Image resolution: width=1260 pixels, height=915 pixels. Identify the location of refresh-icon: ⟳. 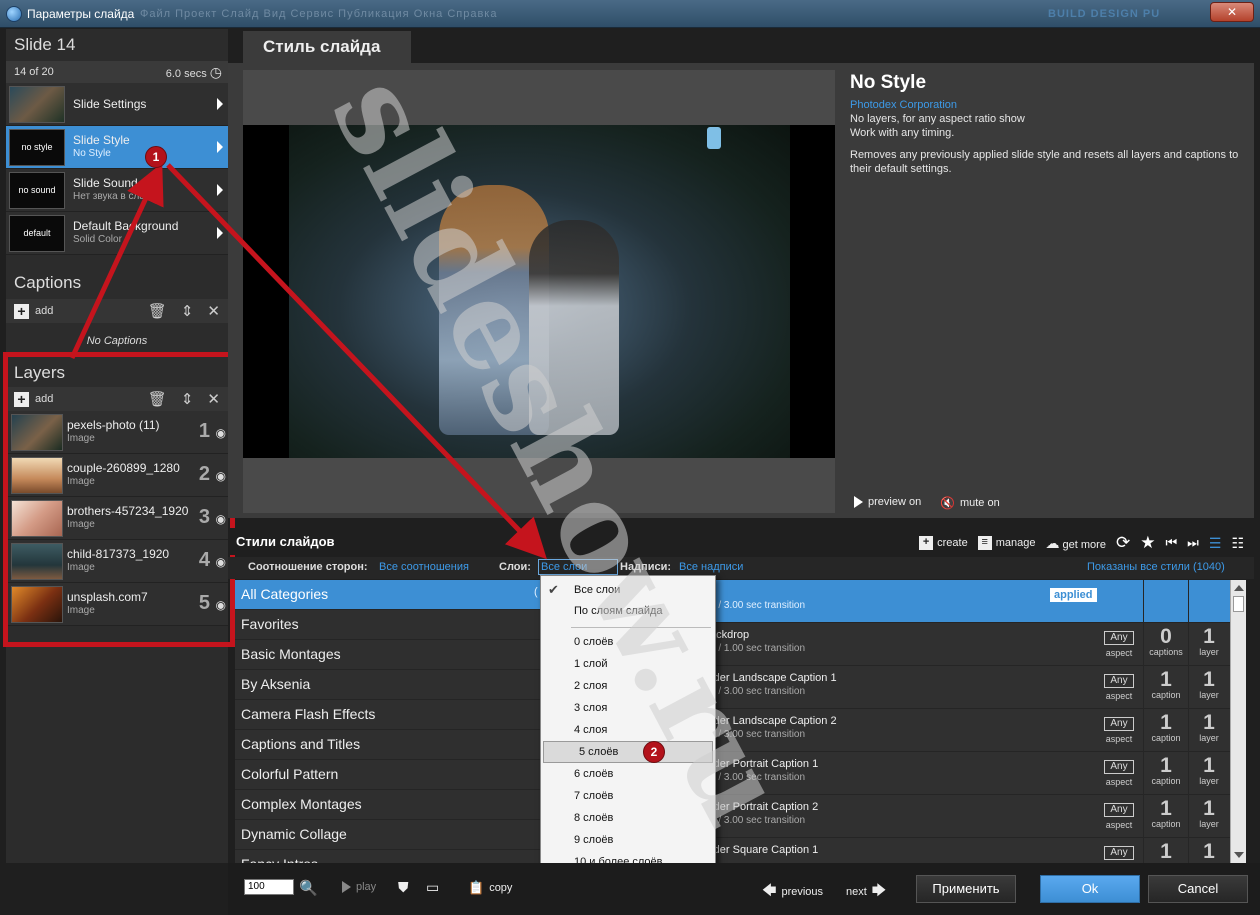
(1123, 543).